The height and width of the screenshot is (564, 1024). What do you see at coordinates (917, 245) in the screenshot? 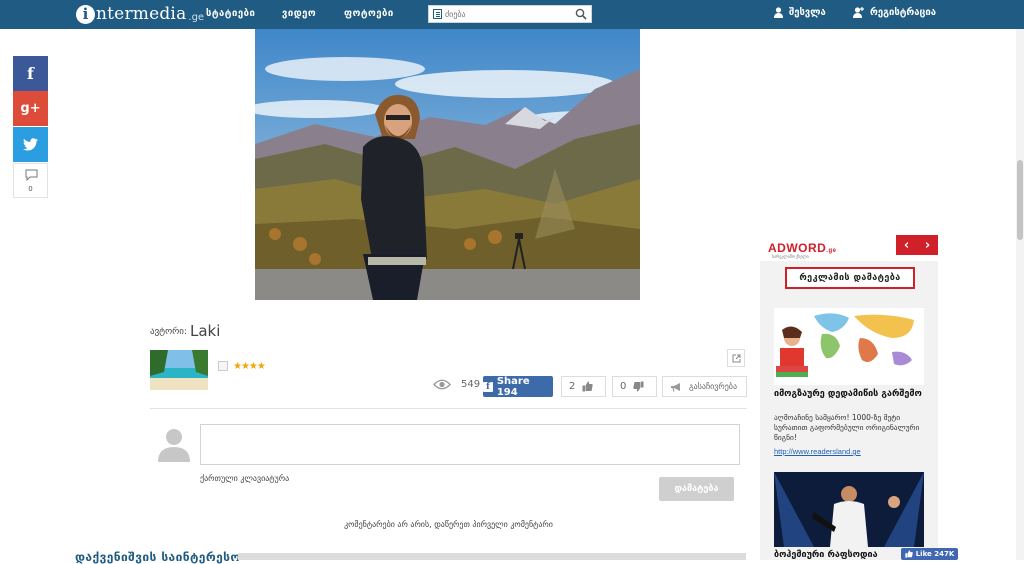
I see `ad-carousel-arrows: ‹ ›` at bounding box center [917, 245].